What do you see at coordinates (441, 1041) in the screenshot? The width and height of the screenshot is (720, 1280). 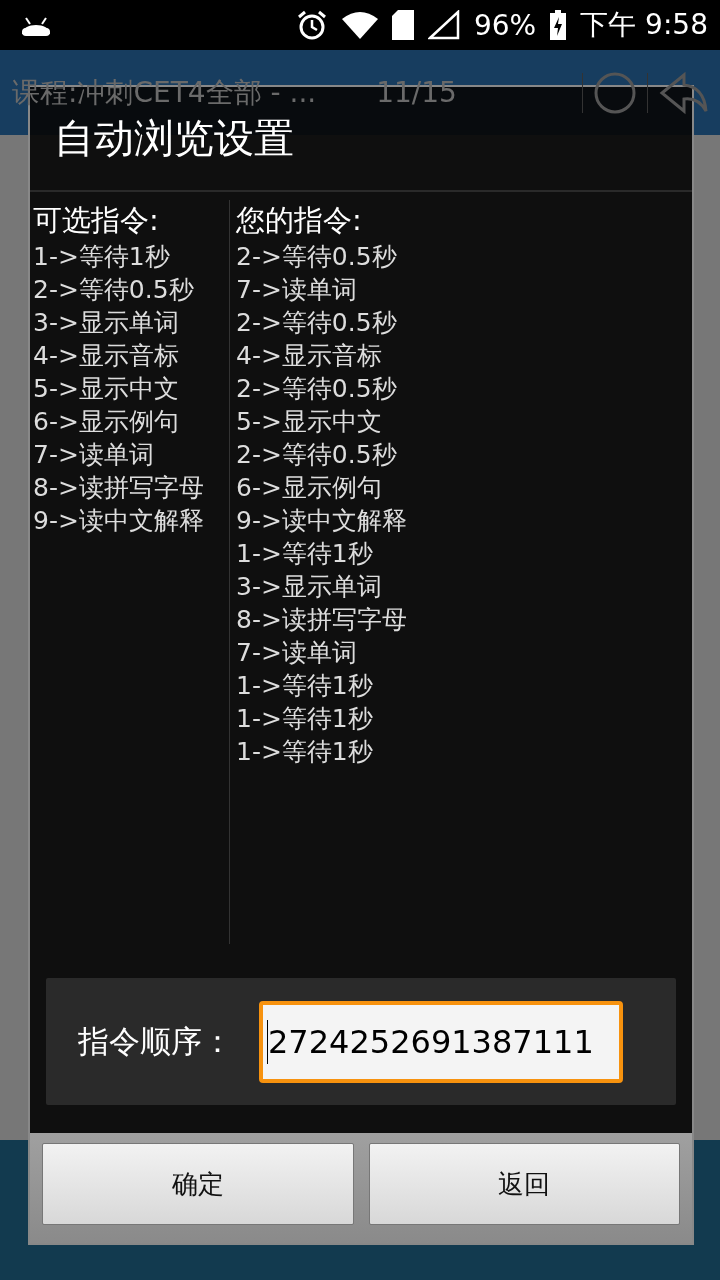 I see `order-input-field: 2724252691387111` at bounding box center [441, 1041].